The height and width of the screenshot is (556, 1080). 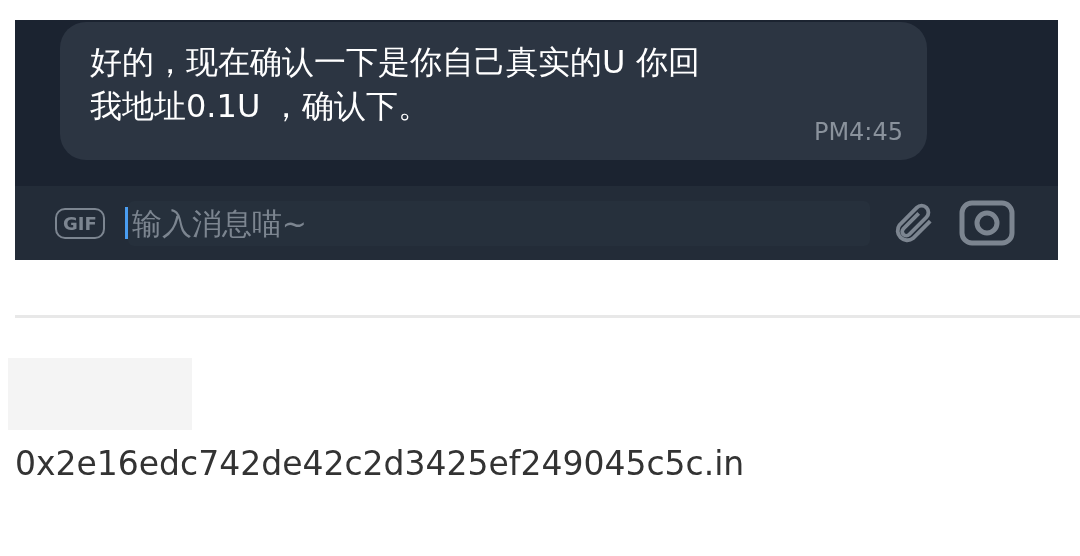 What do you see at coordinates (80, 223) in the screenshot?
I see `gif-button: GIF` at bounding box center [80, 223].